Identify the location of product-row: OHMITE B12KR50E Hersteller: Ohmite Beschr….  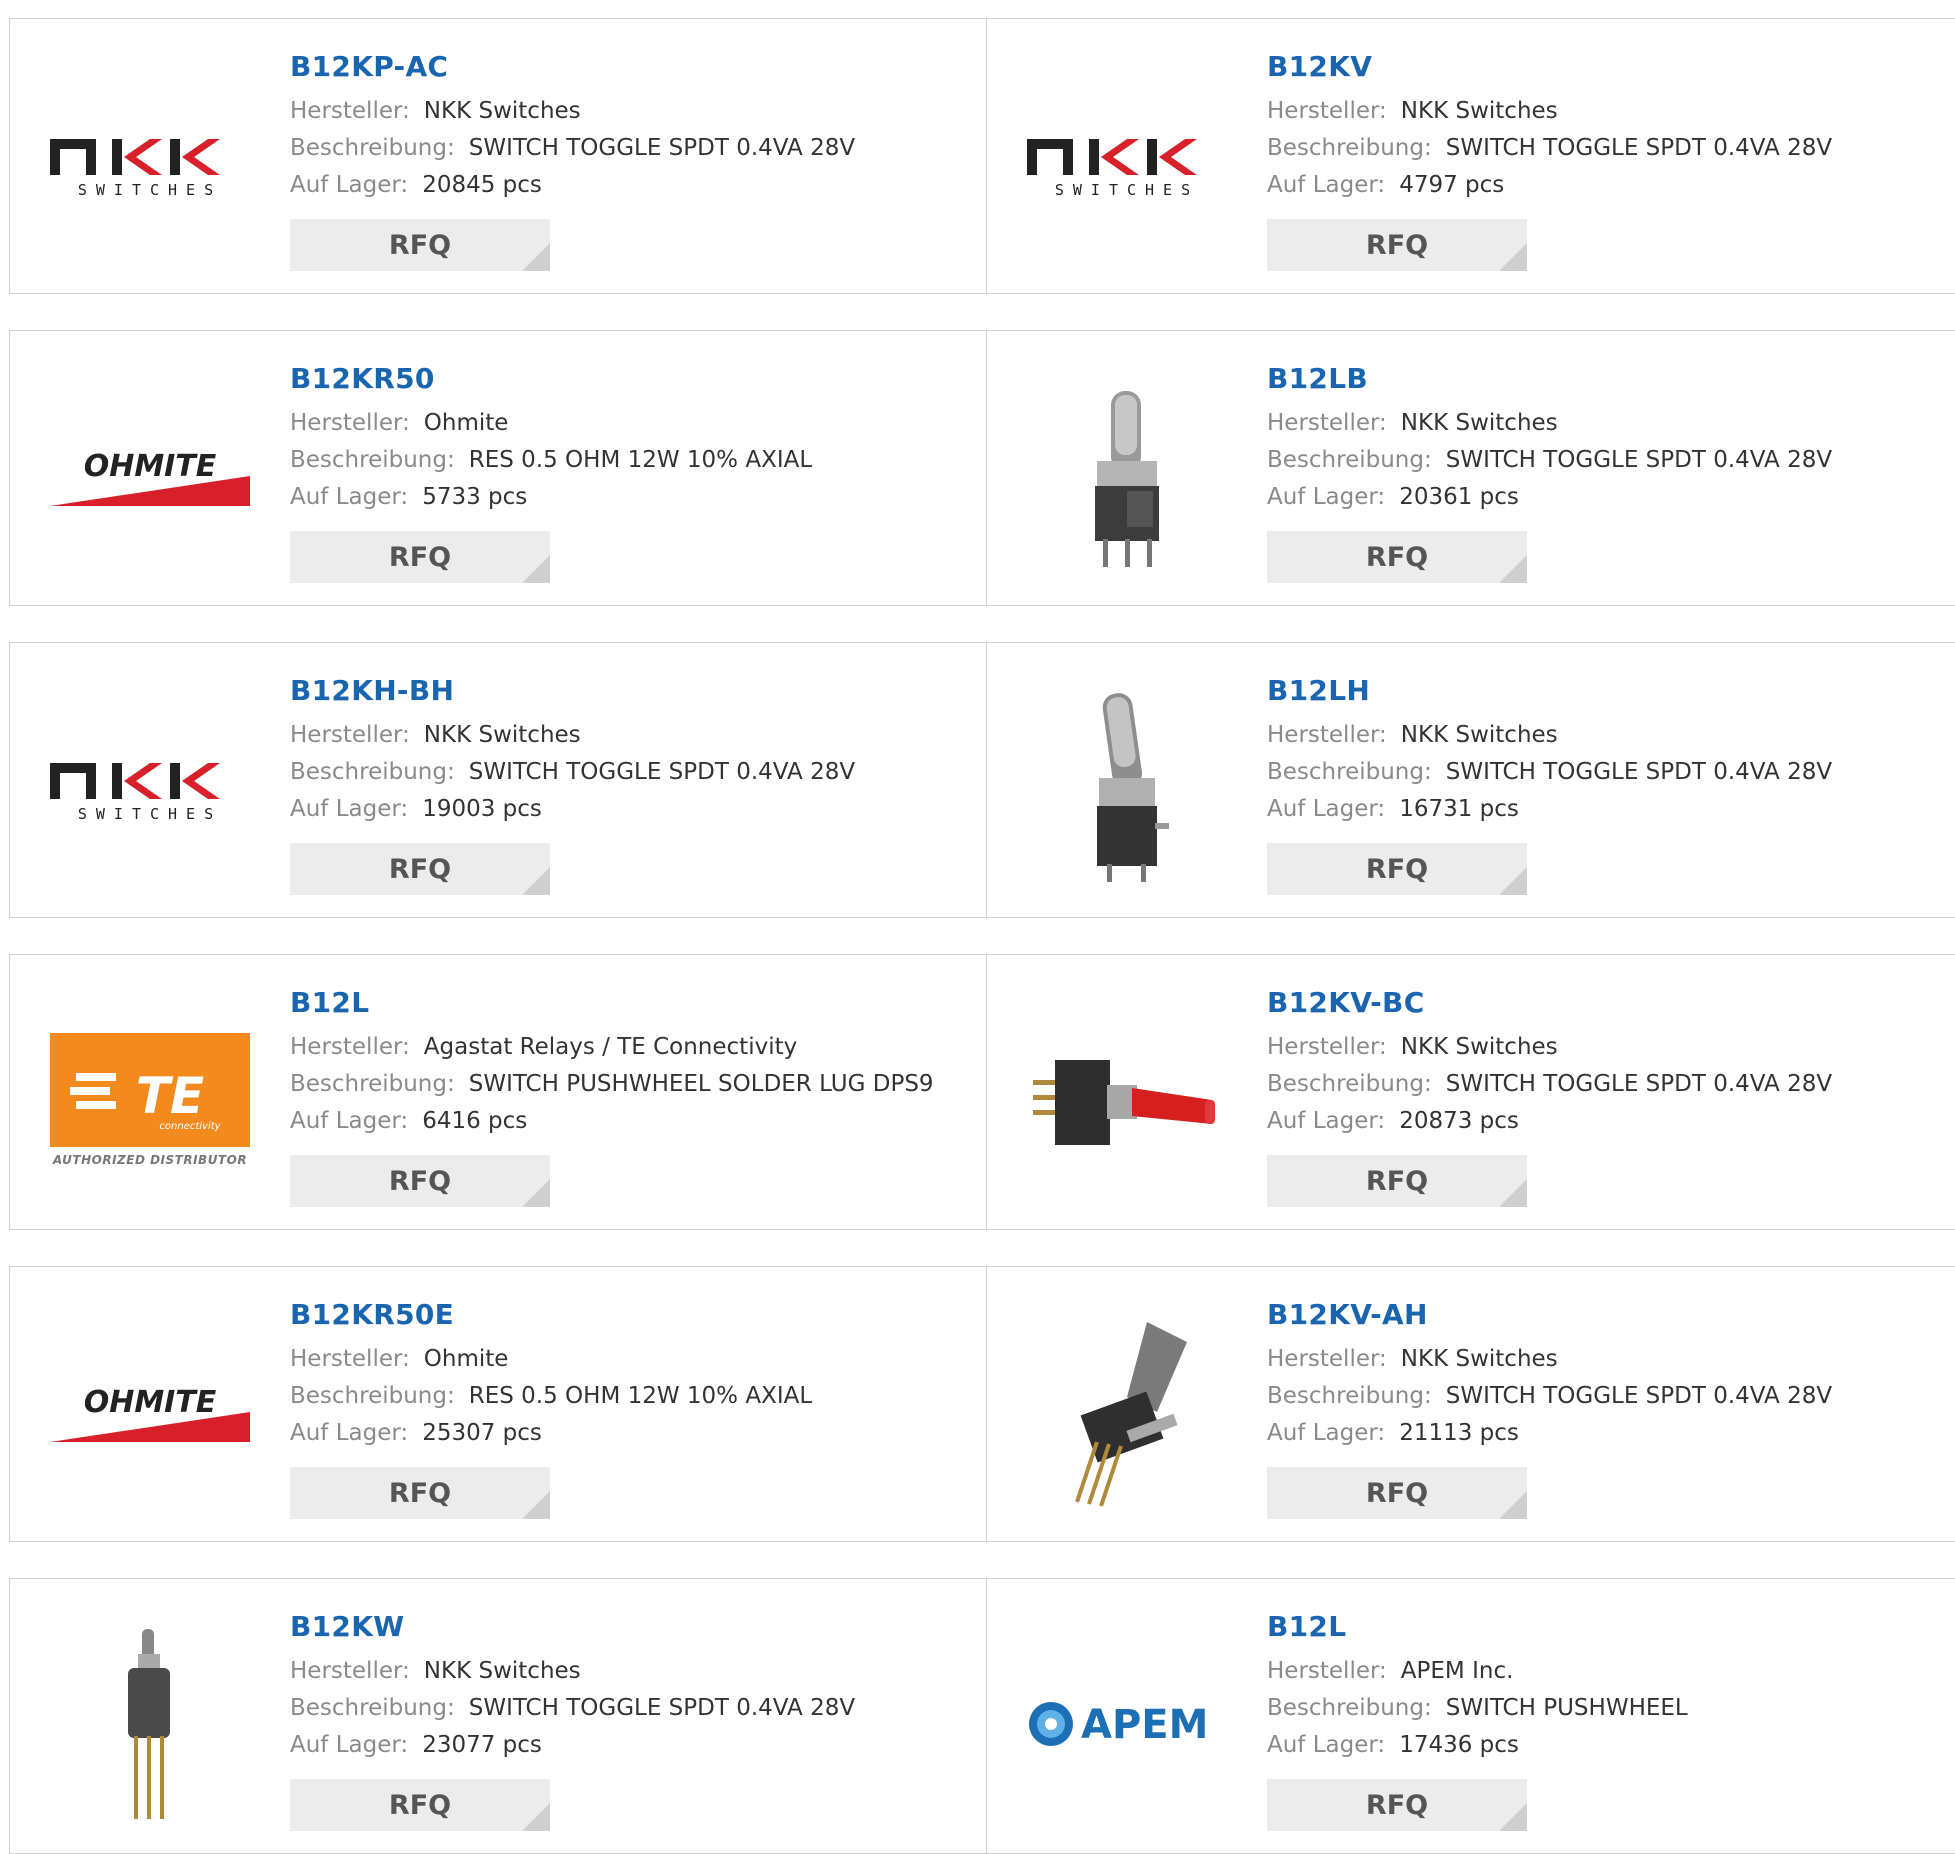
(982, 1404).